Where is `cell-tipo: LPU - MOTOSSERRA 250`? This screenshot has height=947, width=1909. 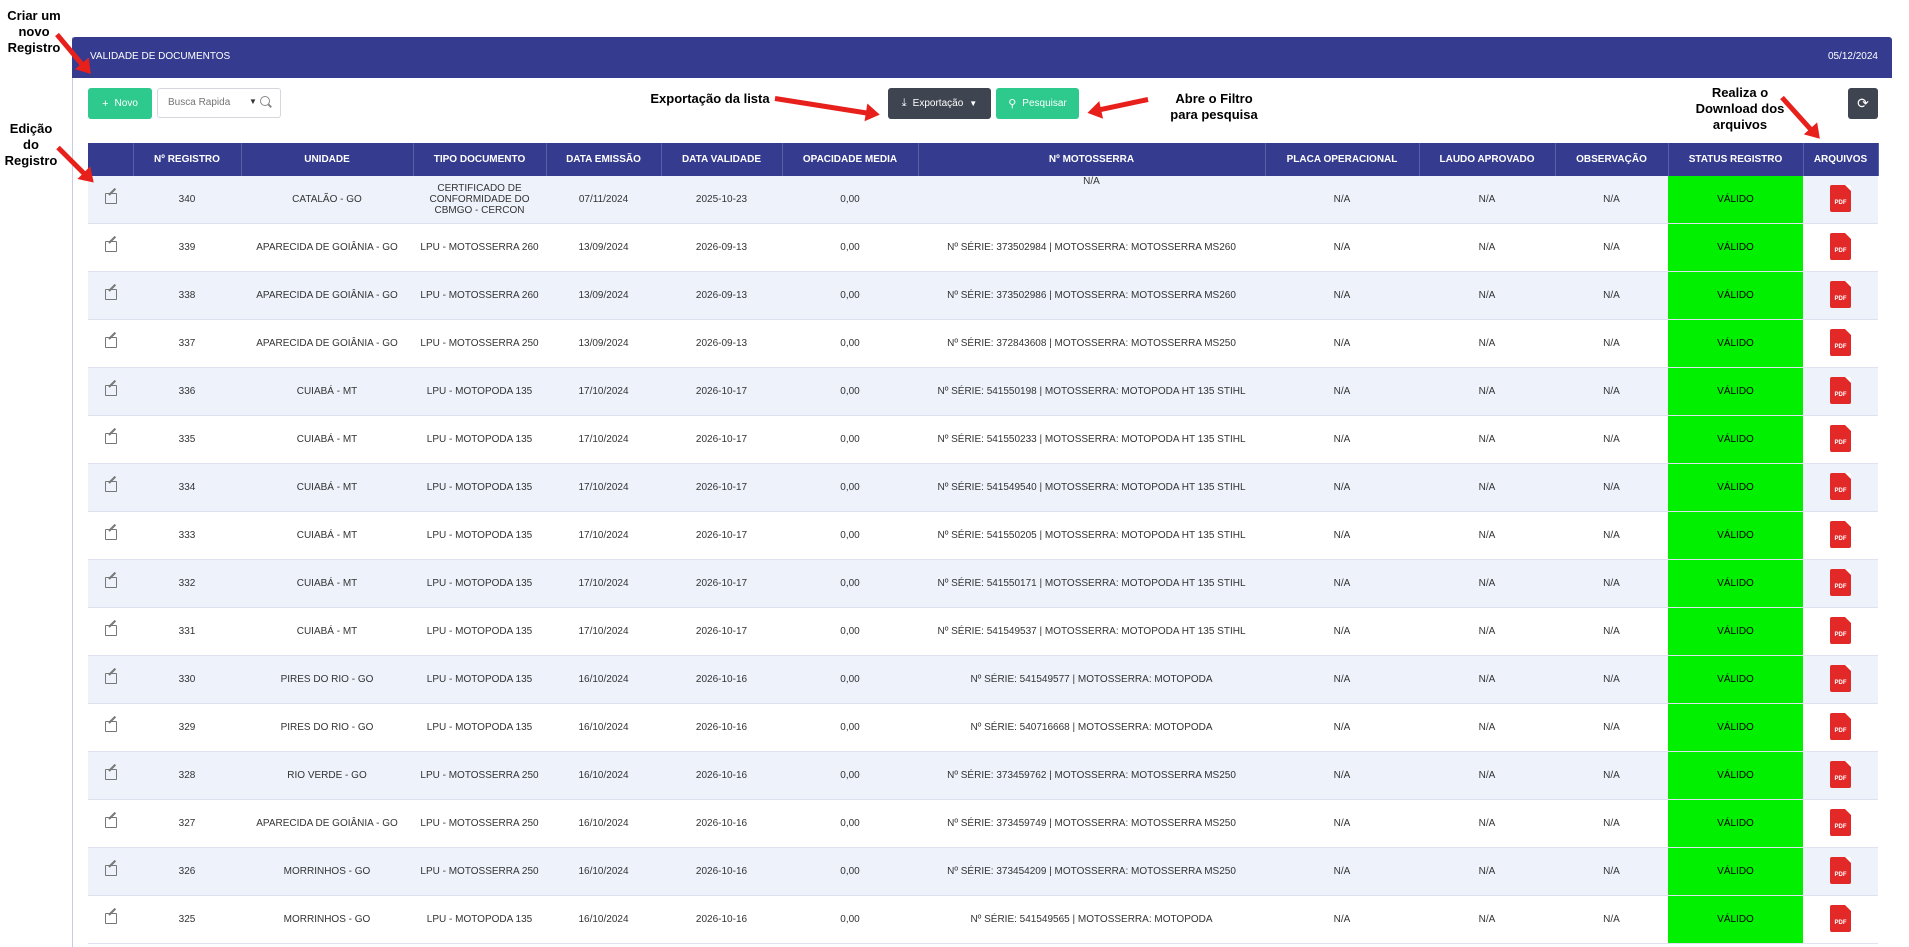 cell-tipo: LPU - MOTOSSERRA 250 is located at coordinates (479, 823).